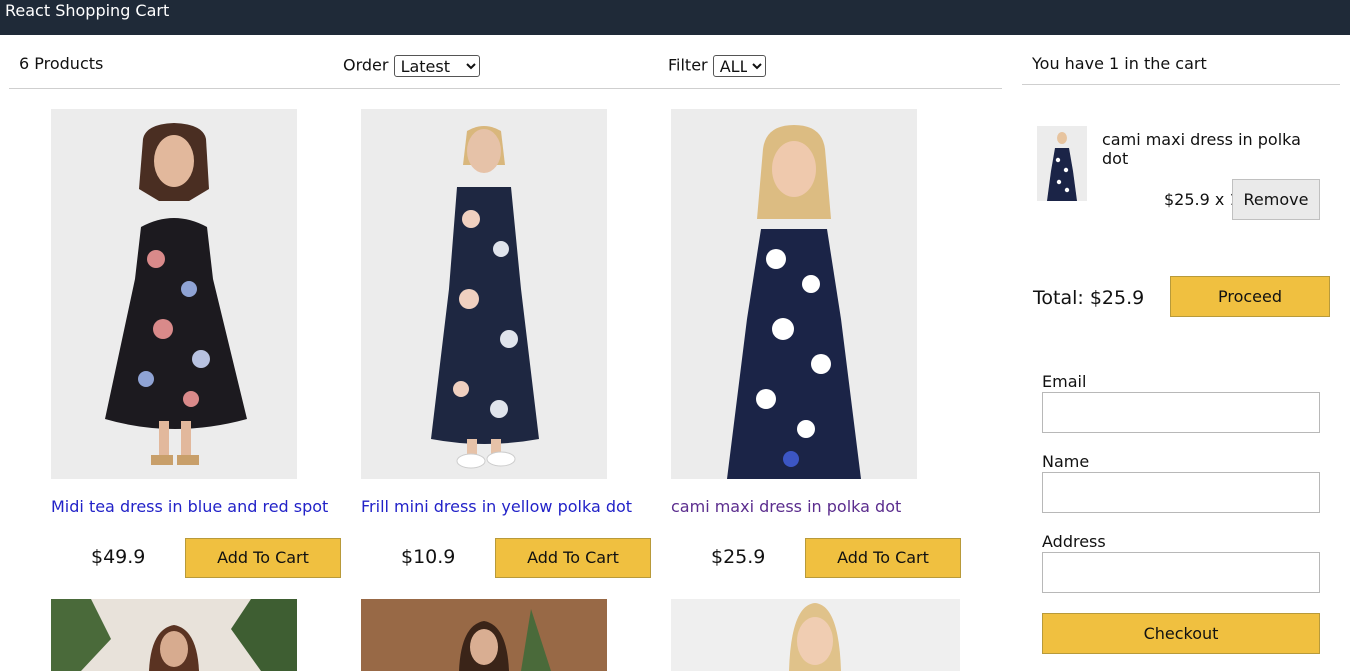 This screenshot has height=671, width=1350. I want to click on email-field, so click(1181, 412).